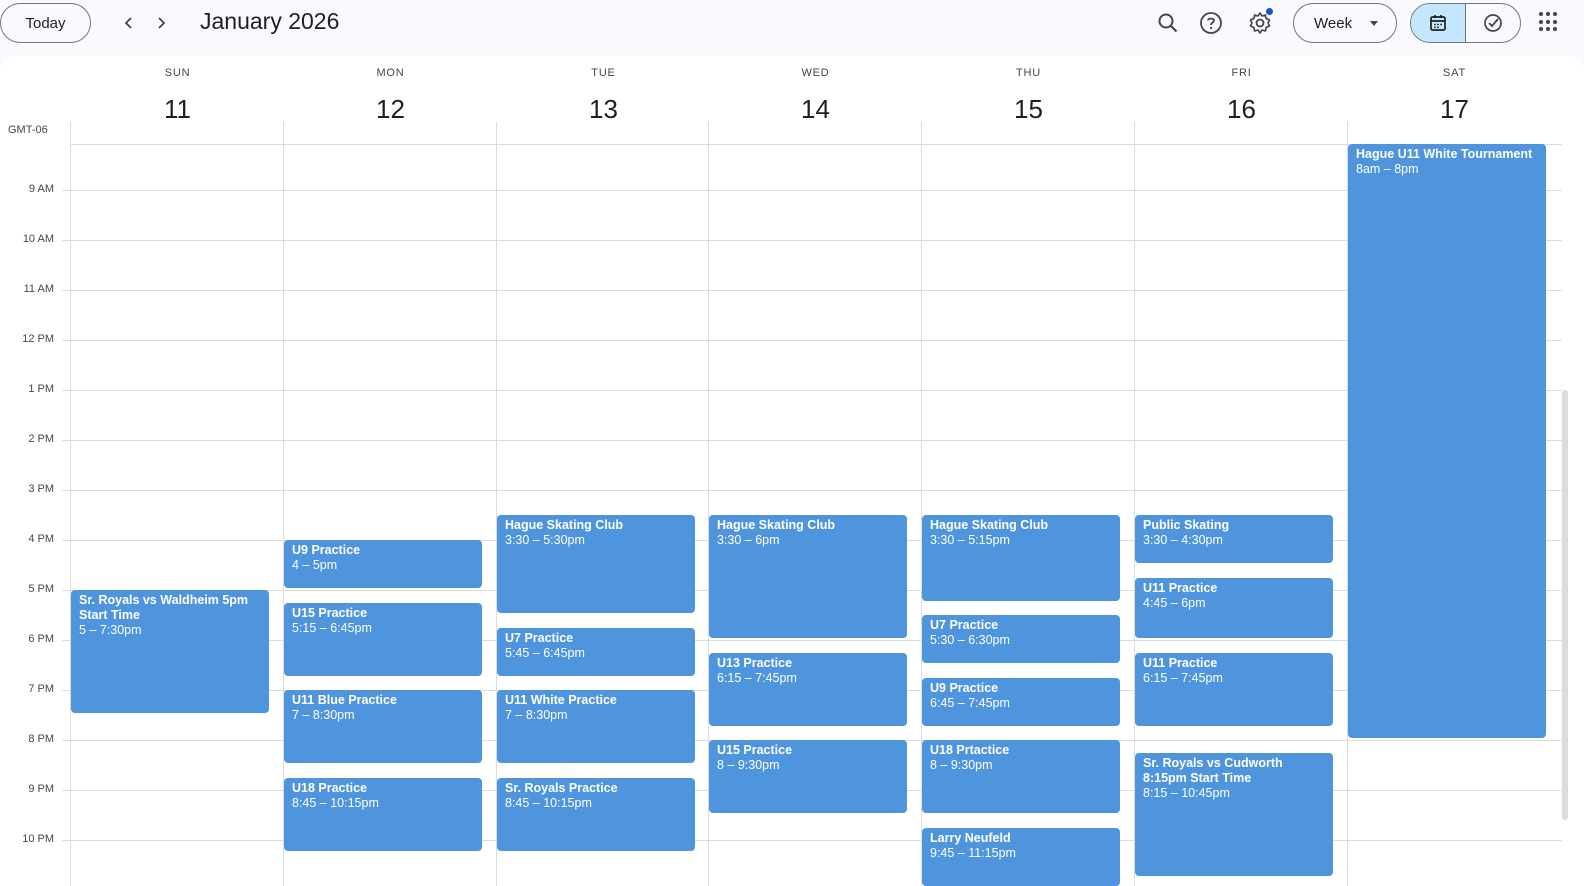 This screenshot has width=1584, height=886. Describe the element at coordinates (815, 73) in the screenshot. I see `day-of-week: WED` at that location.